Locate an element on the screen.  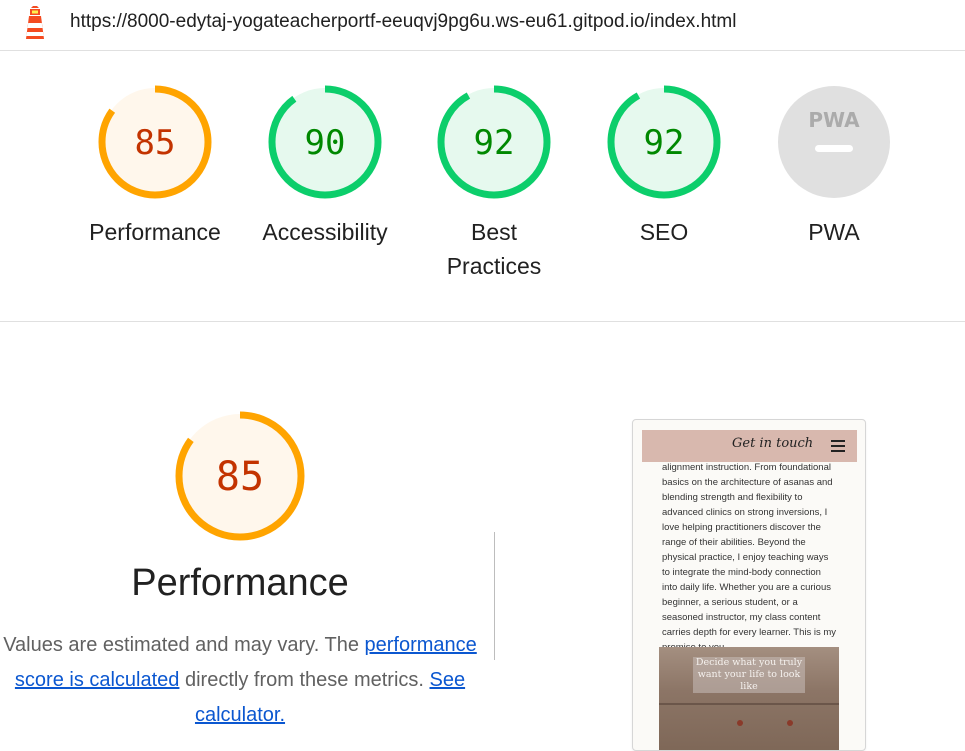
desc-text-1: Values are estimated and may vary. The is located at coordinates (184, 645).